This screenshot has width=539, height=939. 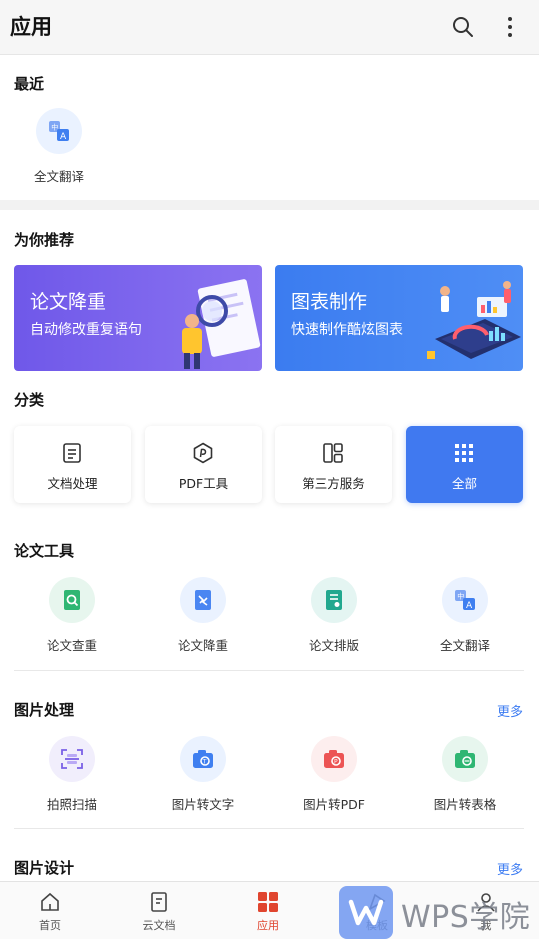 I want to click on svg-text: T, so click(x=204, y=761).